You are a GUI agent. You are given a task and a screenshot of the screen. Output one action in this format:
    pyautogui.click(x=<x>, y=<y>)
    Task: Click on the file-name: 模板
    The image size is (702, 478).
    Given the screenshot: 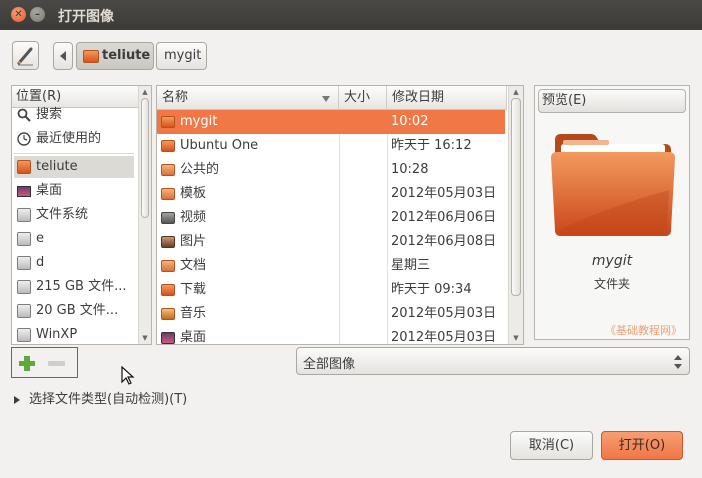 What is the action you would take?
    pyautogui.click(x=193, y=193)
    